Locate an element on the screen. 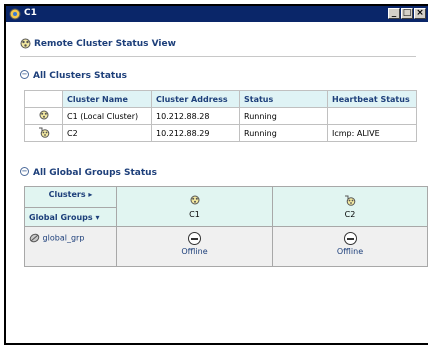 The height and width of the screenshot is (345, 428). minimize-button: _ is located at coordinates (394, 13).